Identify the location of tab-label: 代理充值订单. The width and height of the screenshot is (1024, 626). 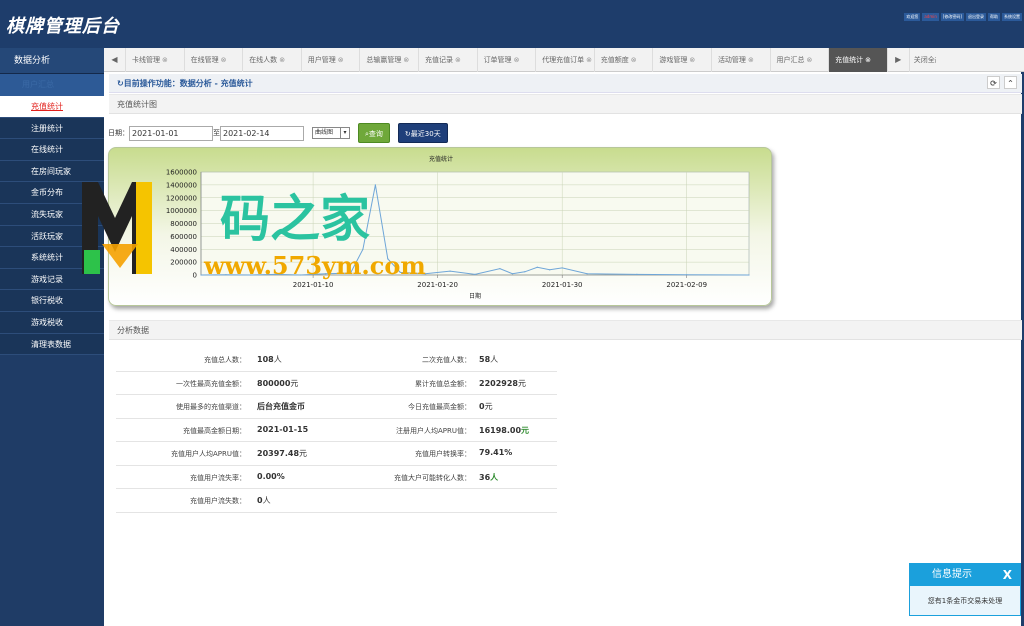
(563, 60).